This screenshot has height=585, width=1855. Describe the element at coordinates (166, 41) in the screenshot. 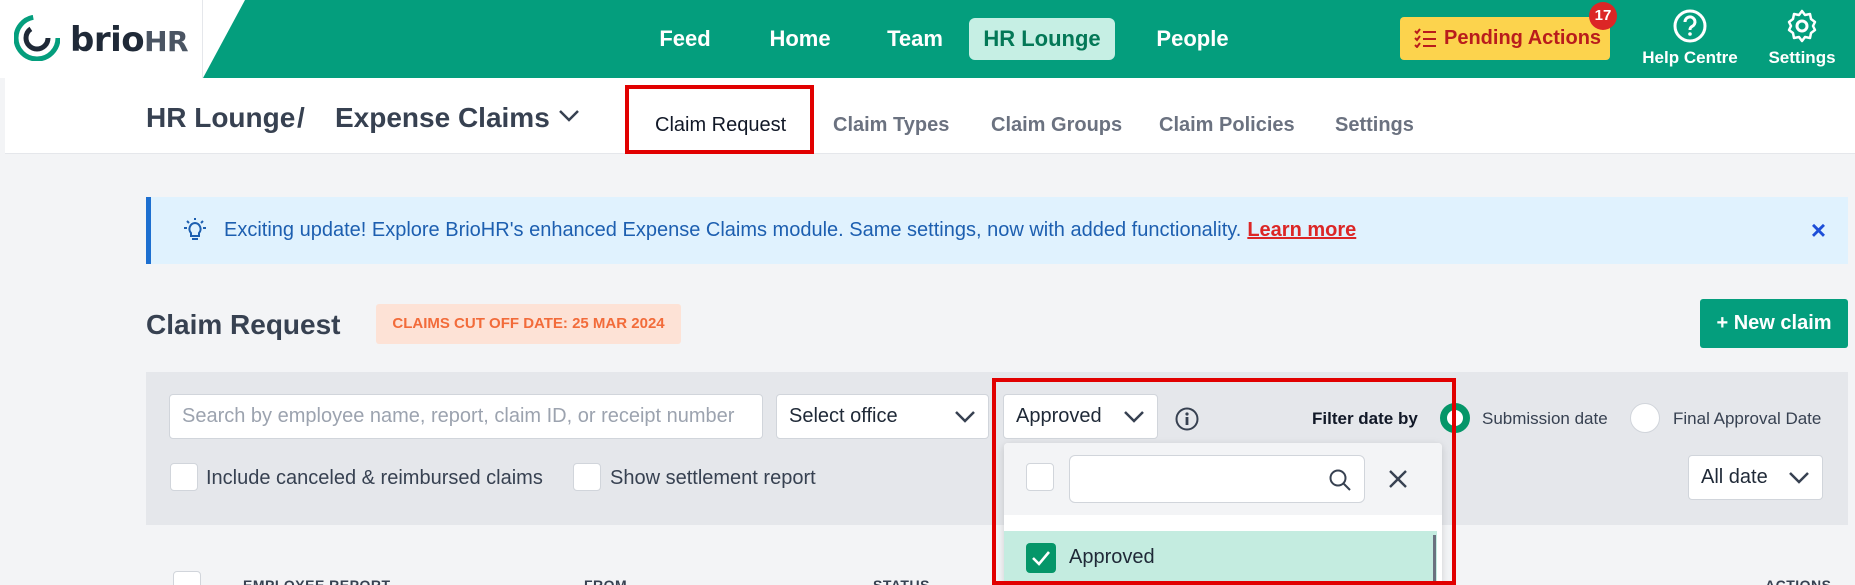

I see `brand-suffix: HR` at that location.